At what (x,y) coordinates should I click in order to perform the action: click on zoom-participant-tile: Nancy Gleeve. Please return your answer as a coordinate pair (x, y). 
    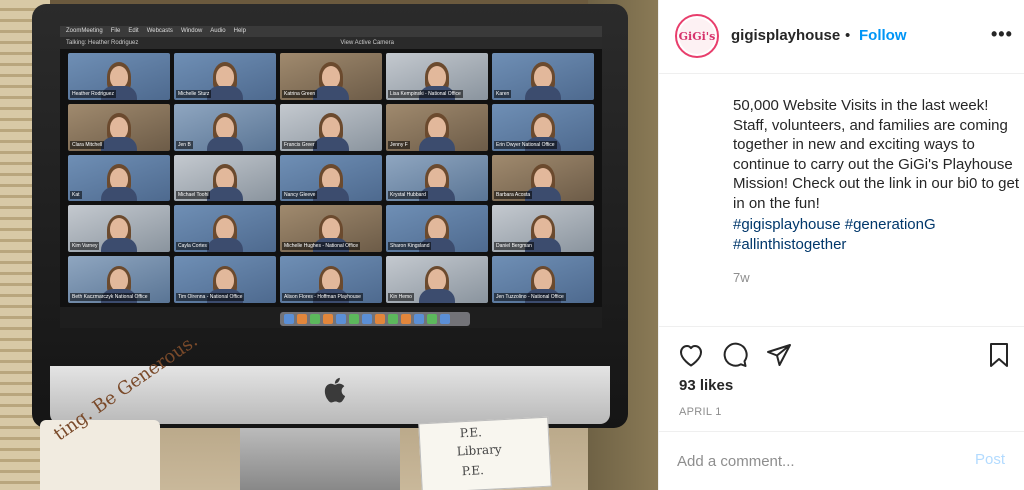
    Looking at the image, I should click on (331, 178).